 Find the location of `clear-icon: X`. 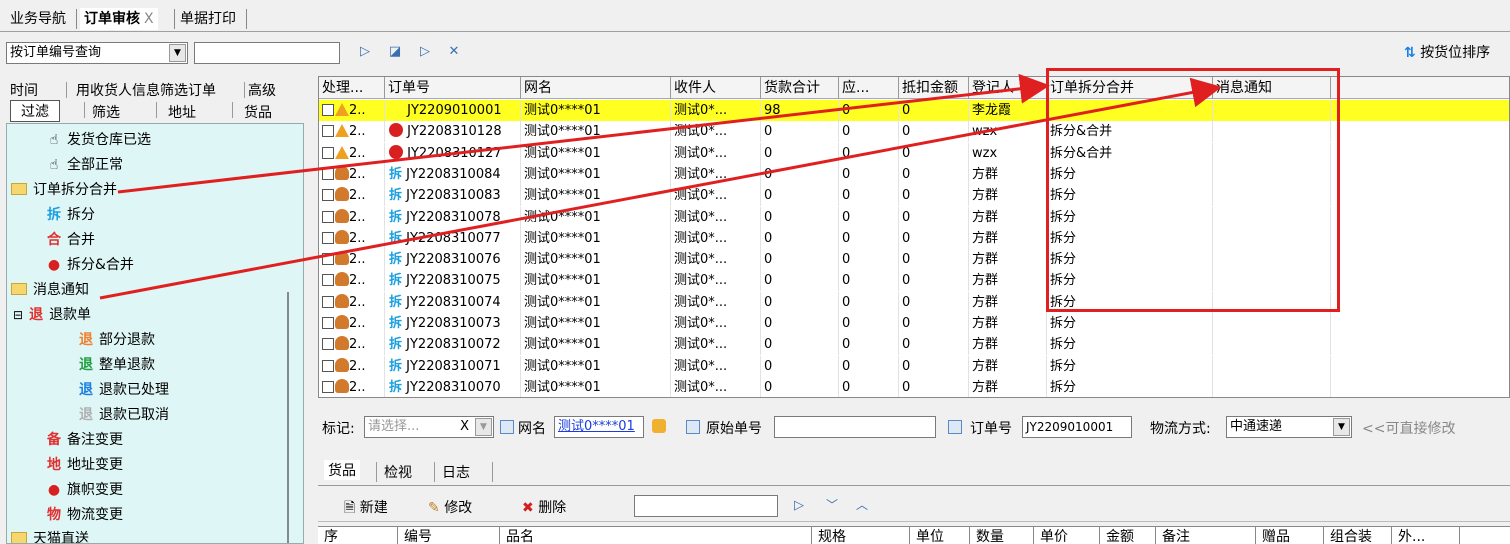

clear-icon: X is located at coordinates (464, 427).